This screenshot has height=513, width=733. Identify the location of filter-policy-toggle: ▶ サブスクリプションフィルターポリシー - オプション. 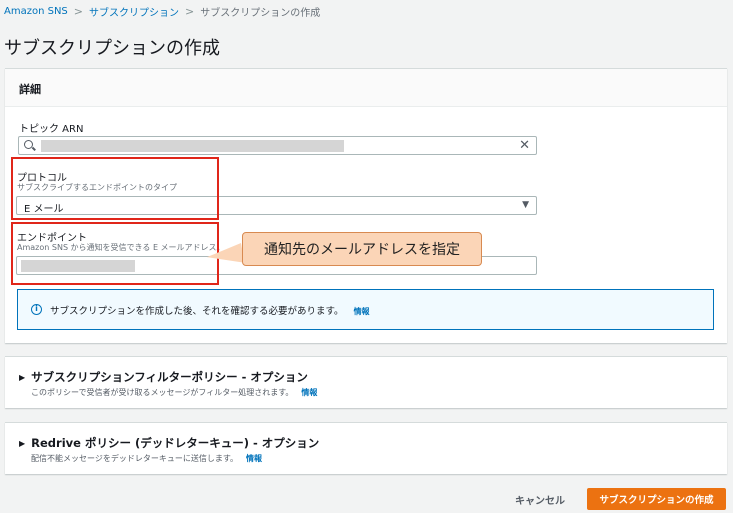
(163, 377).